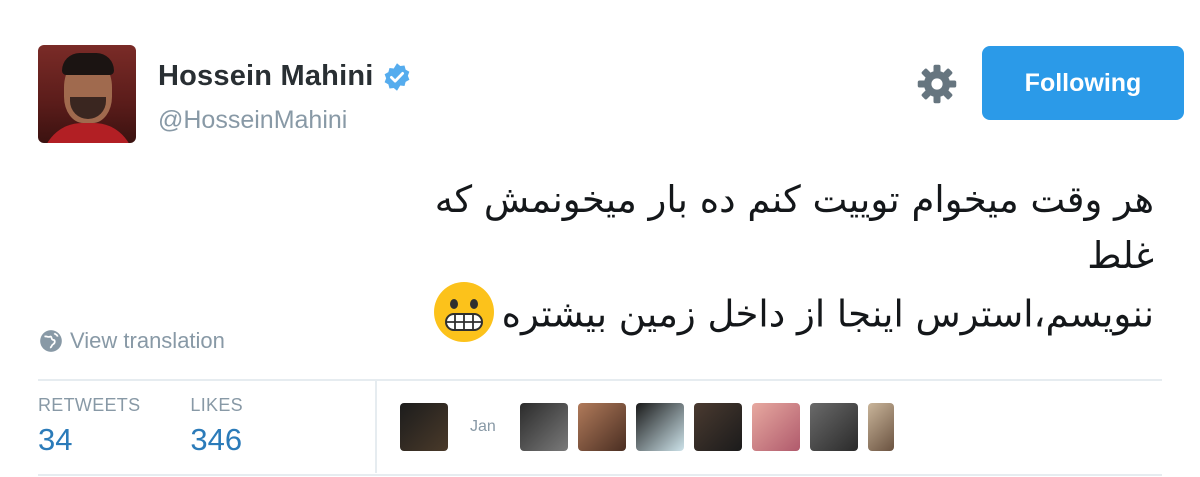 The height and width of the screenshot is (477, 1200). Describe the element at coordinates (165, 426) in the screenshot. I see `tweet-stats: RETWEETS 34 LIKES 346` at that location.